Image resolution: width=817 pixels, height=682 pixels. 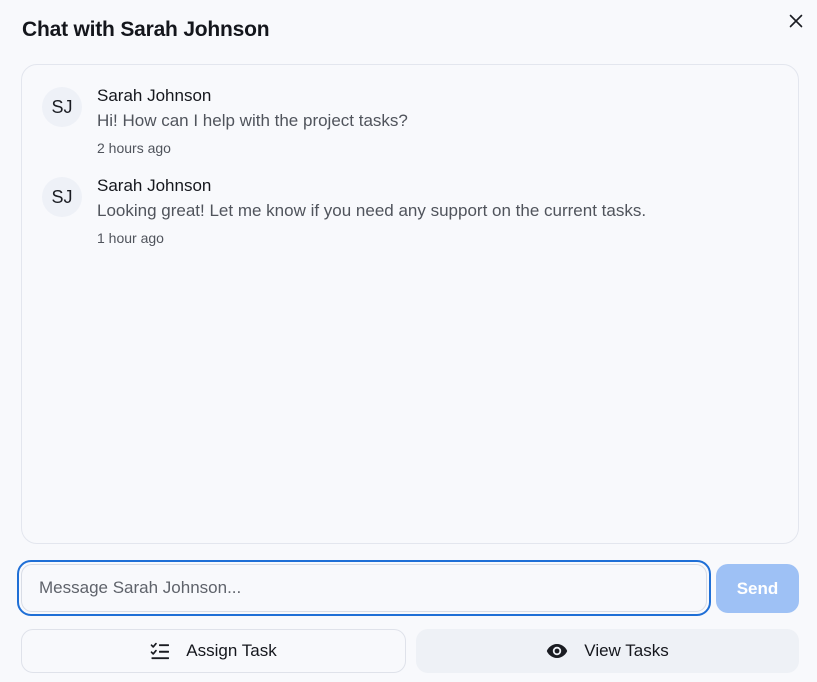 I want to click on close-button, so click(x=796, y=21).